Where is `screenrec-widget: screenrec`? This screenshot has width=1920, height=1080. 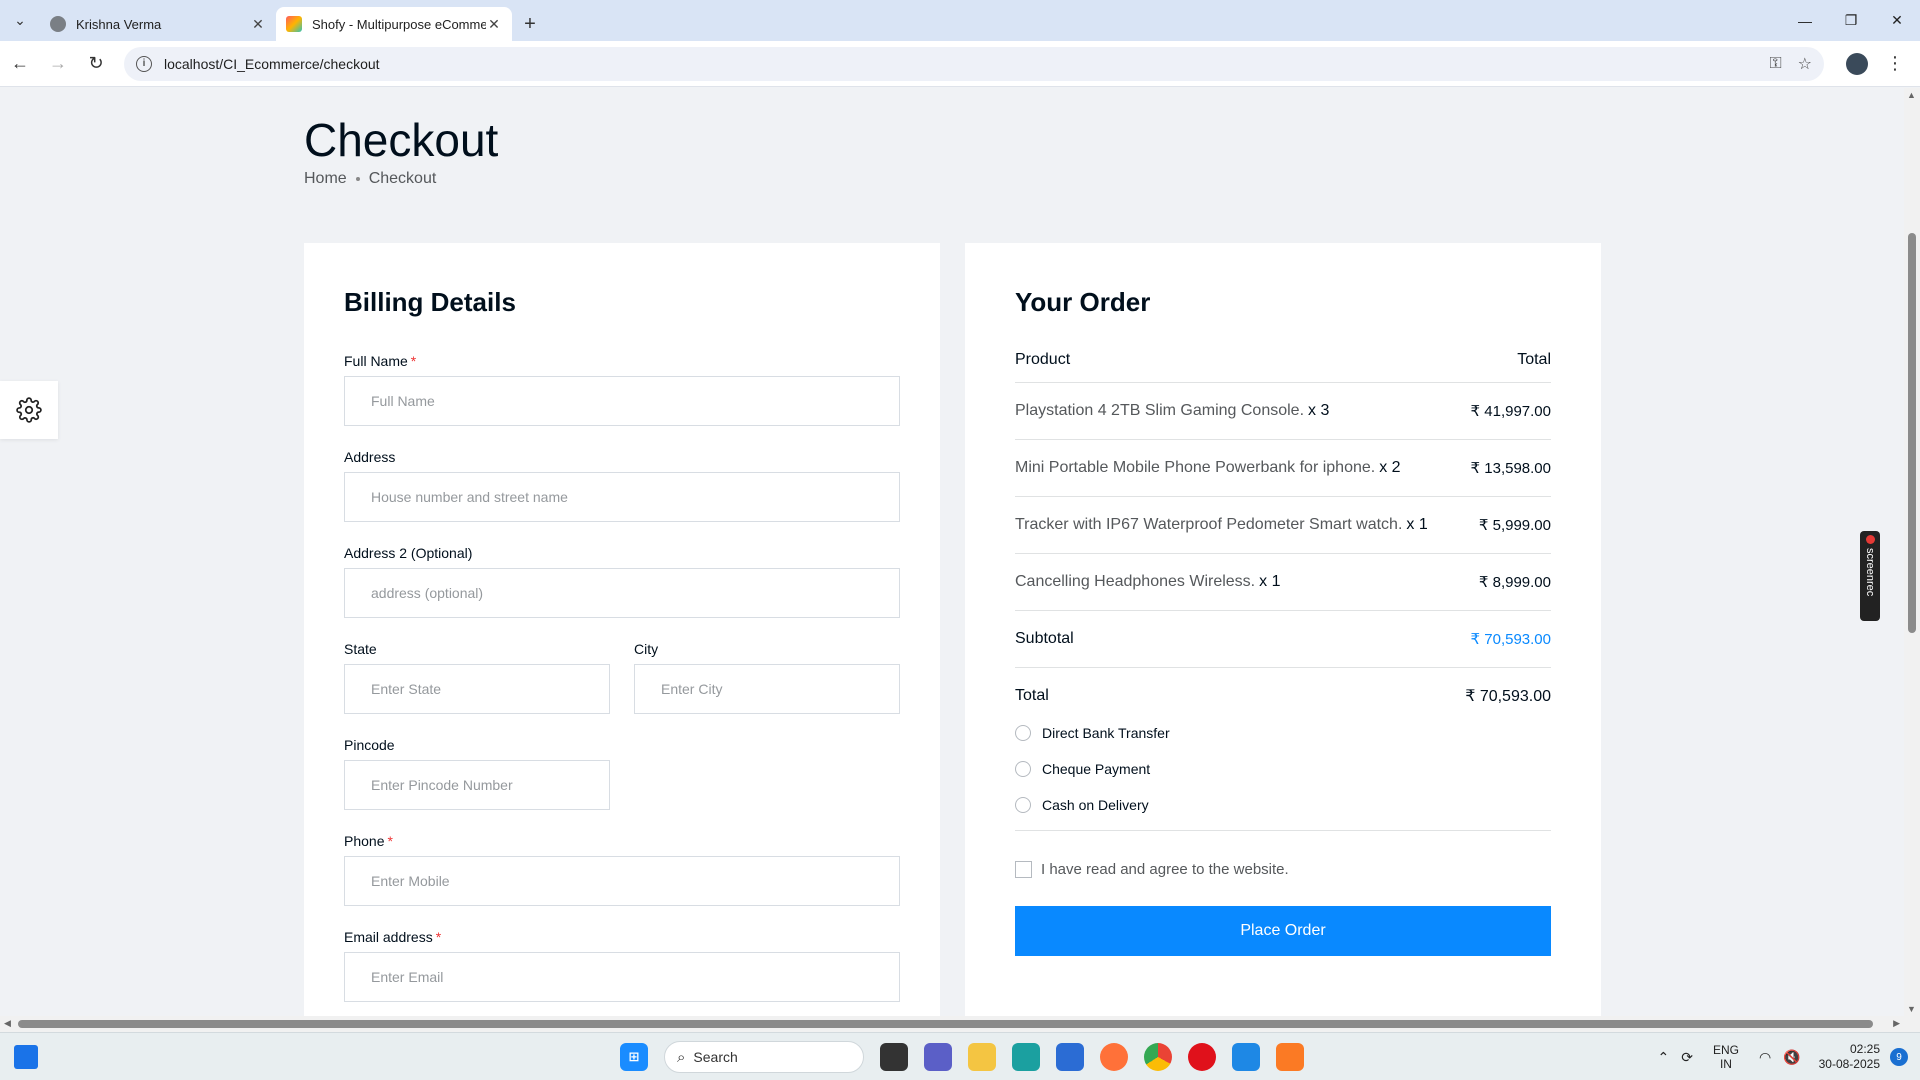 screenrec-widget: screenrec is located at coordinates (1870, 576).